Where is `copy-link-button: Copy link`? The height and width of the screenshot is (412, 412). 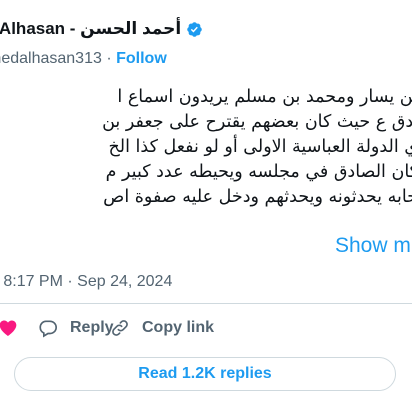
copy-link-button: Copy link is located at coordinates (162, 328).